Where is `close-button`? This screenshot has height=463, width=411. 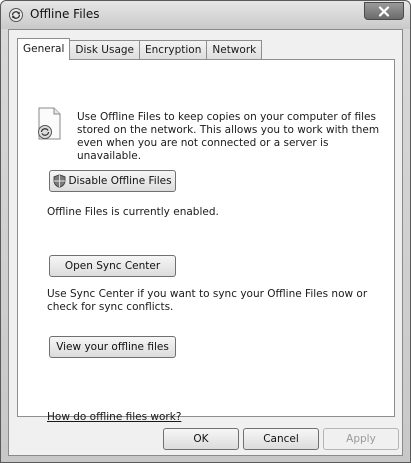 close-button is located at coordinates (384, 11).